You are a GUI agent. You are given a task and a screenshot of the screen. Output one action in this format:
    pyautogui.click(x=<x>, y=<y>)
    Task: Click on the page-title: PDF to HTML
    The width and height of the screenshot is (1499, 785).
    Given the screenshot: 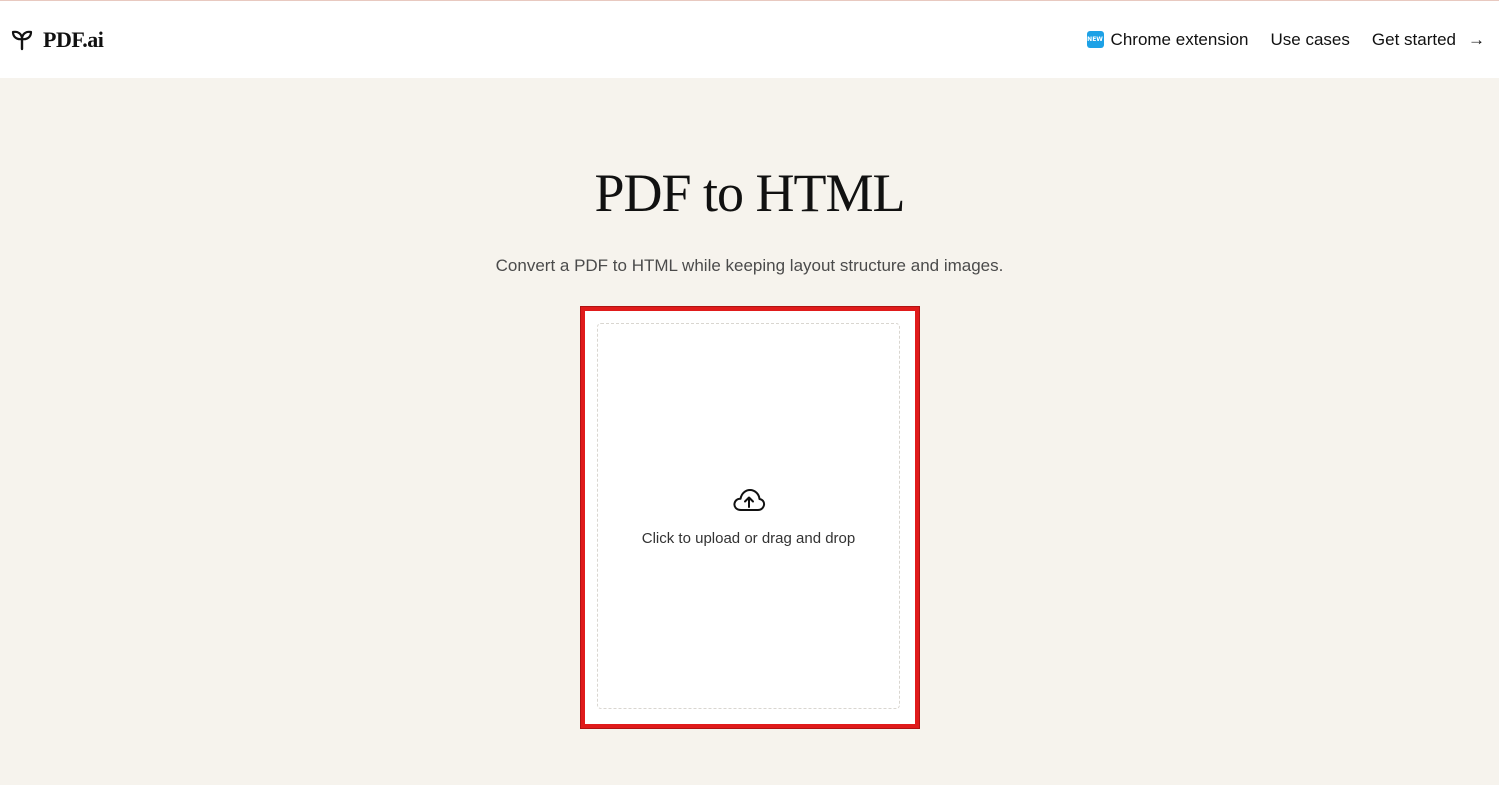 What is the action you would take?
    pyautogui.click(x=749, y=193)
    